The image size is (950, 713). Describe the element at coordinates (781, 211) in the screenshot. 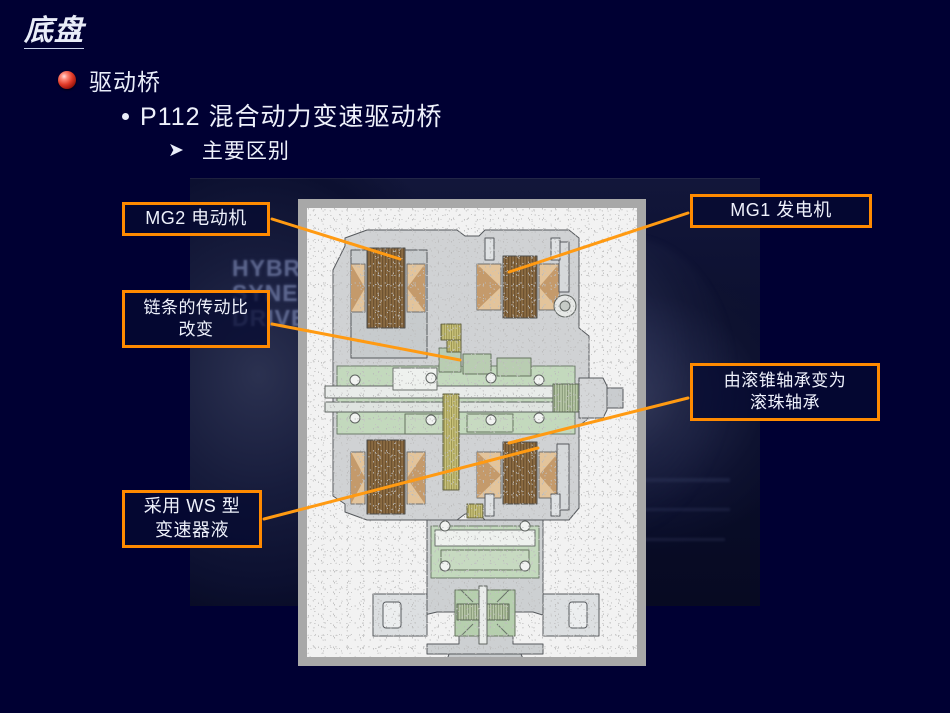

I see `callout-mg1-generator: MG1 发电机` at that location.